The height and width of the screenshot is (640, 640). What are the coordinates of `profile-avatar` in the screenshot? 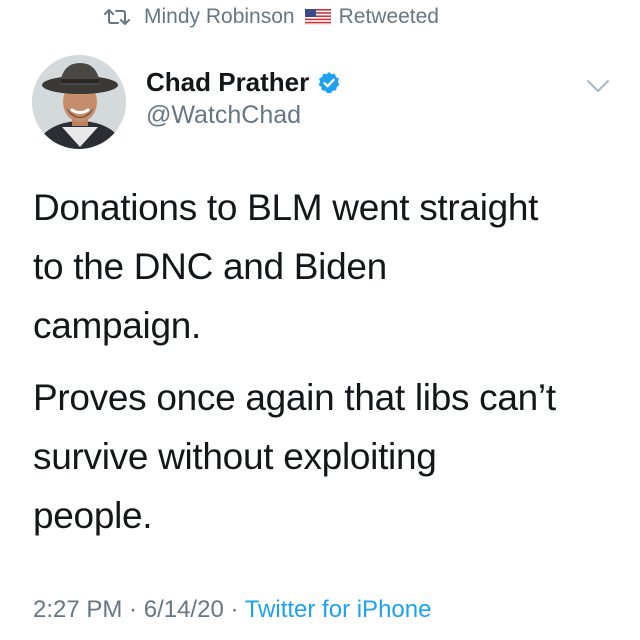 It's located at (79, 102).